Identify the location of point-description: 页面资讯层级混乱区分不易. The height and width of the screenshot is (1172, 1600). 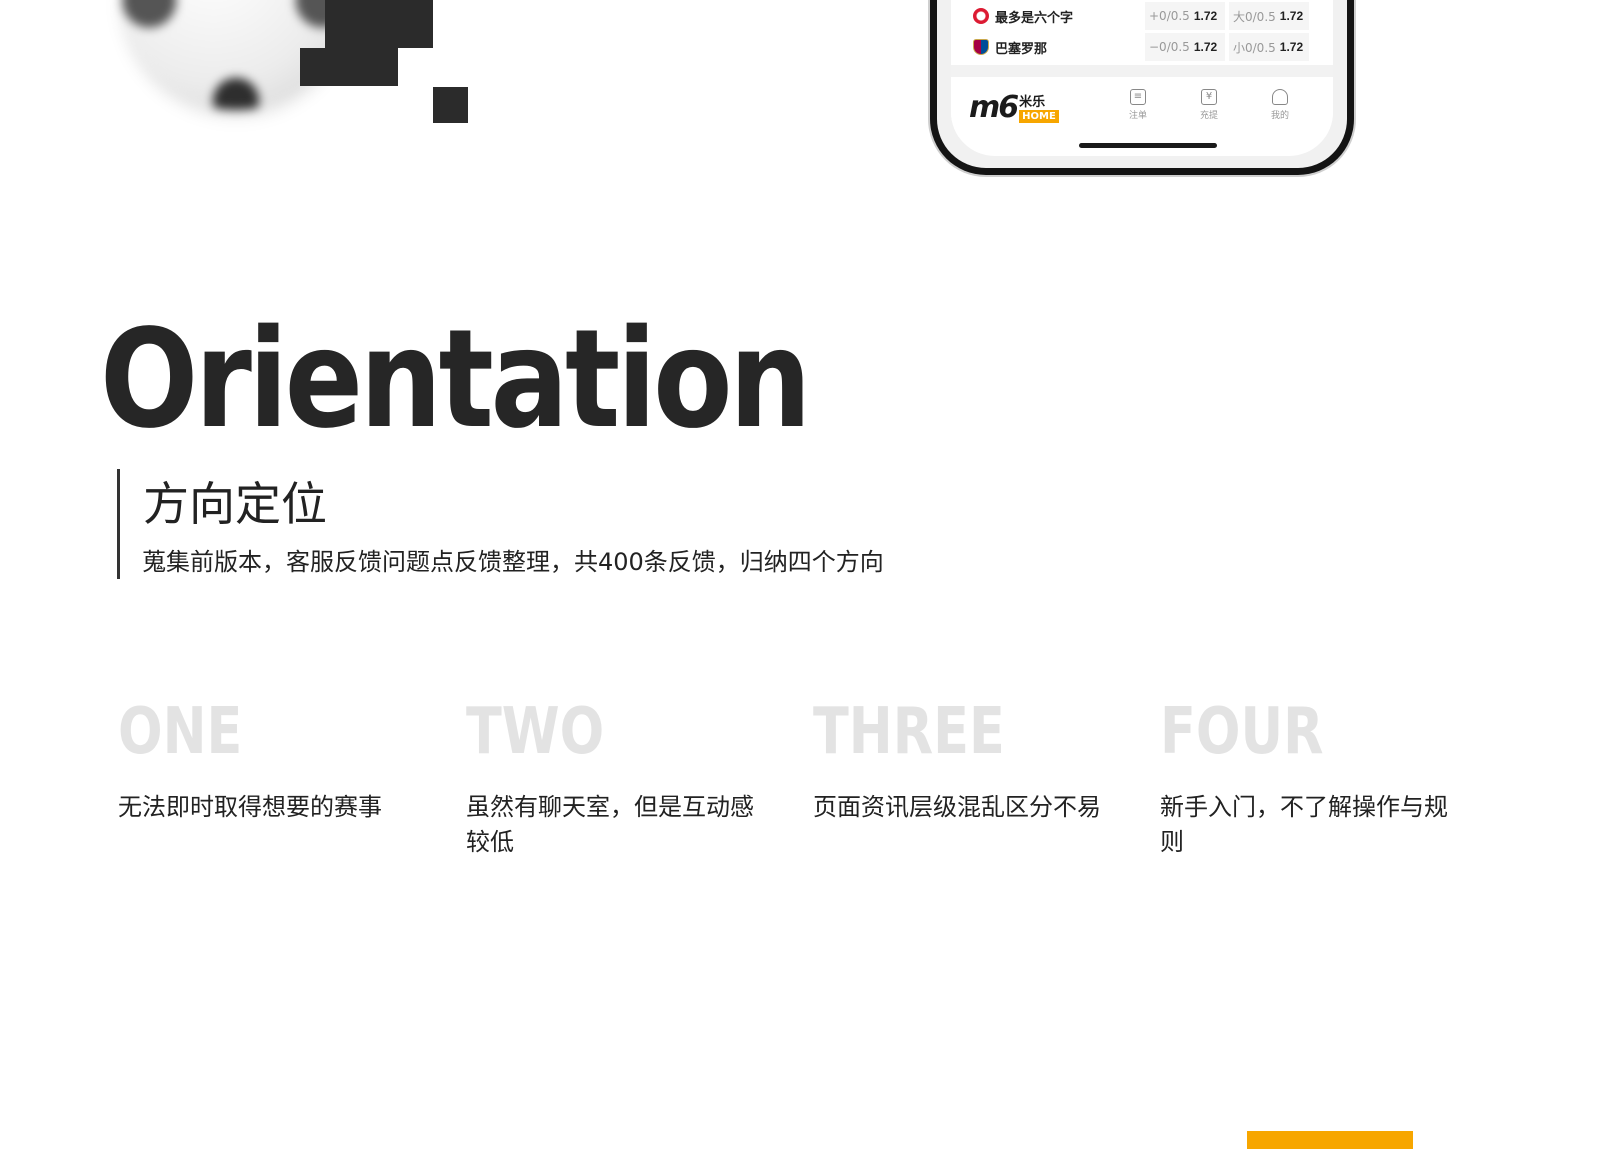
(957, 807).